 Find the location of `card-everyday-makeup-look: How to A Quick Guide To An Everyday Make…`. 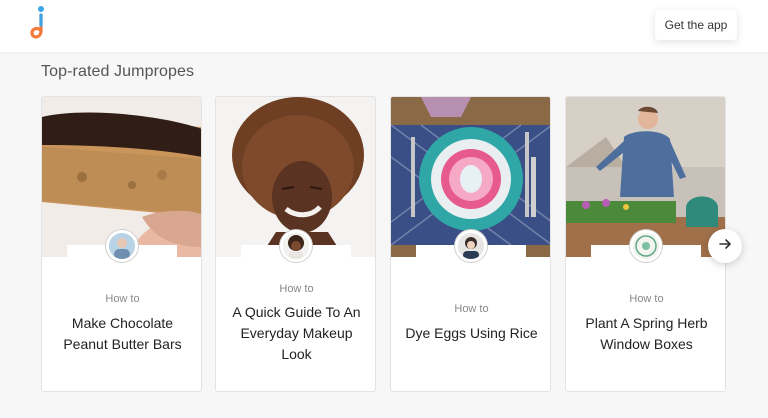

card-everyday-makeup-look: How to A Quick Guide To An Everyday Make… is located at coordinates (295, 244).